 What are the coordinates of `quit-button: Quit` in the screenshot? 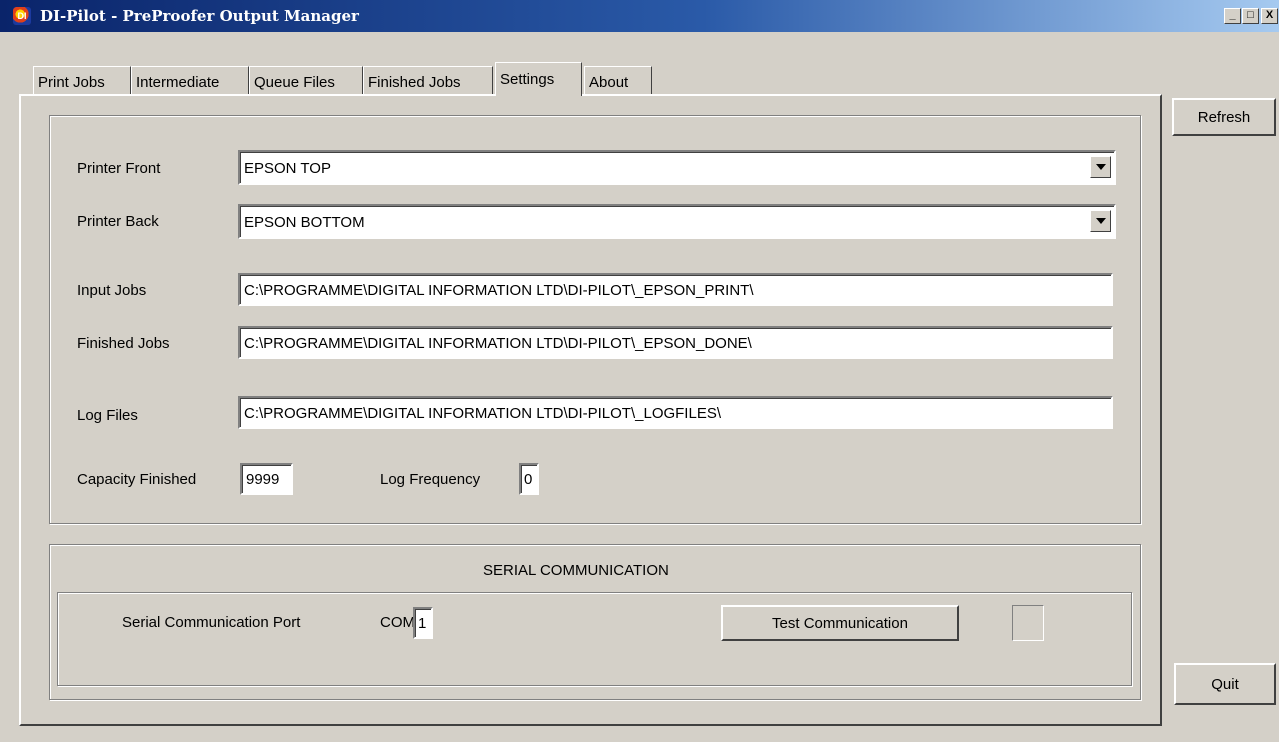 It's located at (1225, 684).